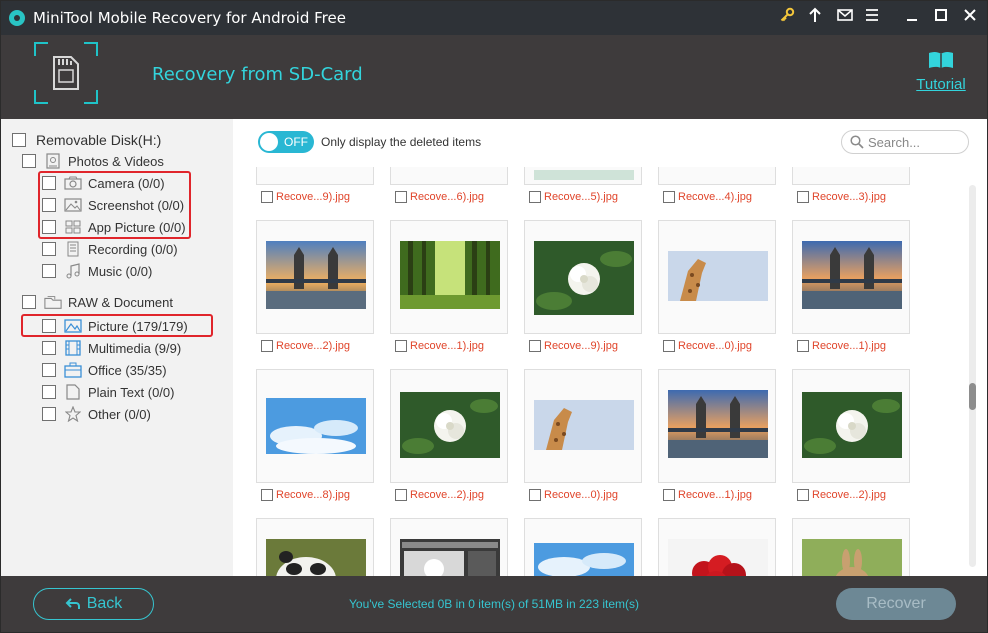 The height and width of the screenshot is (633, 988). Describe the element at coordinates (127, 370) in the screenshot. I see `tree-item-label: Office (35/35)` at that location.